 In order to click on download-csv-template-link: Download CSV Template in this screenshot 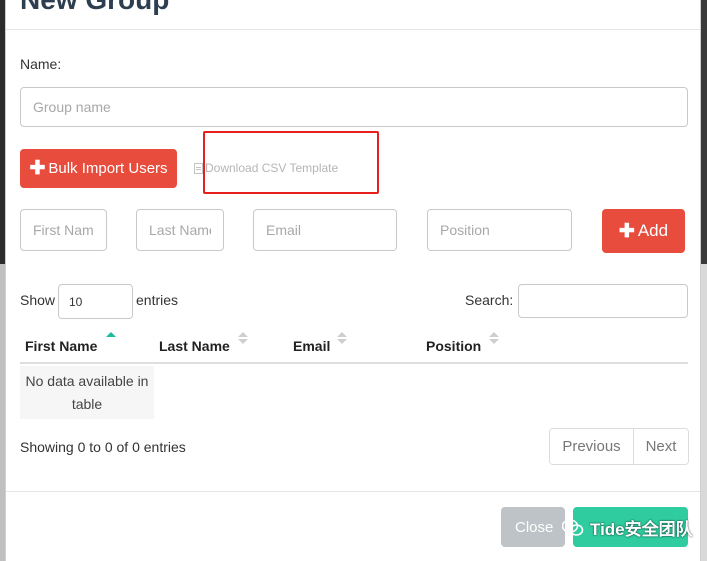, I will do `click(266, 168)`.